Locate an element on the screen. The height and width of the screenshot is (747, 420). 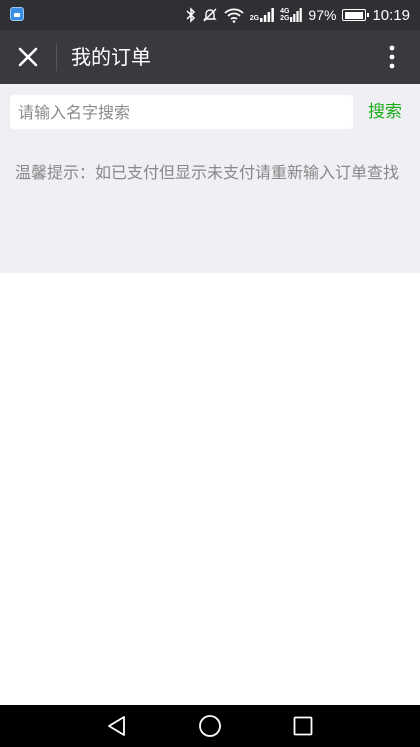
close-icon is located at coordinates (28, 57).